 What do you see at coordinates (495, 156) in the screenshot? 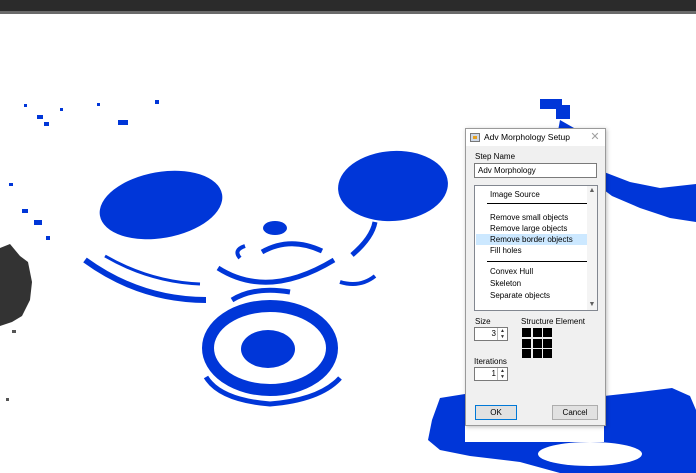
I see `step-name-label: Step Name` at bounding box center [495, 156].